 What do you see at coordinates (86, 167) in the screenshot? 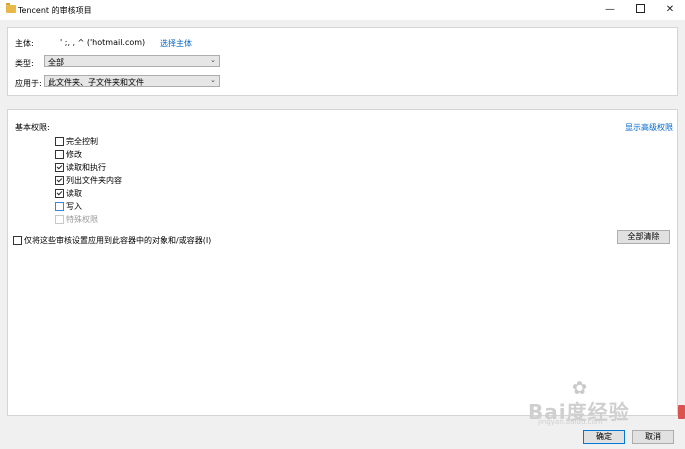
I see `permission-label: 读取和执行` at bounding box center [86, 167].